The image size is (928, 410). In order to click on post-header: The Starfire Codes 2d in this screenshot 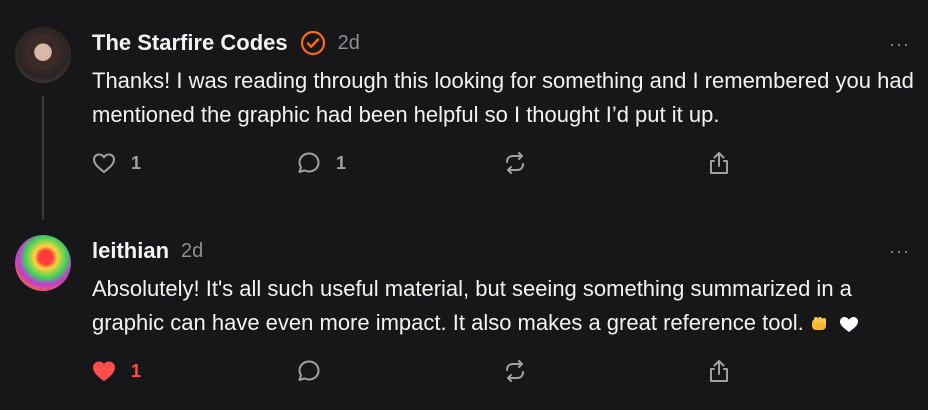, I will do `click(226, 43)`.